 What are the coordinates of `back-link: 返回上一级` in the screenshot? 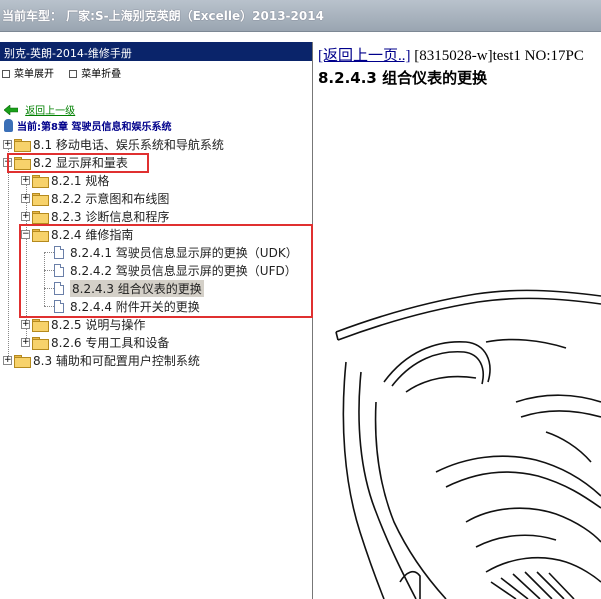 It's located at (50, 111).